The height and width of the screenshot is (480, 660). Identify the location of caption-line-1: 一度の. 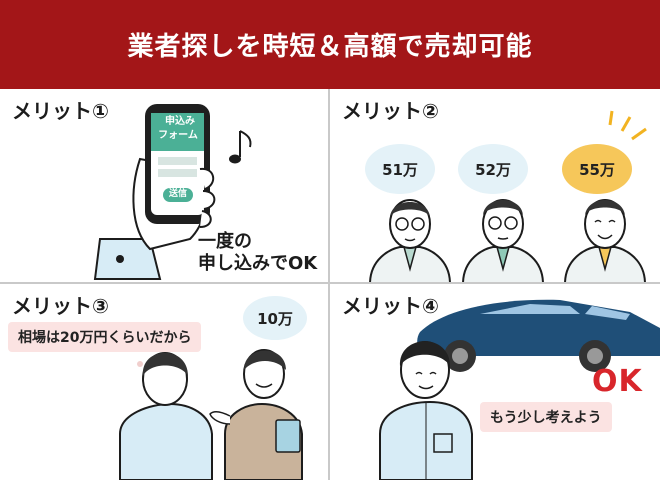
(225, 241).